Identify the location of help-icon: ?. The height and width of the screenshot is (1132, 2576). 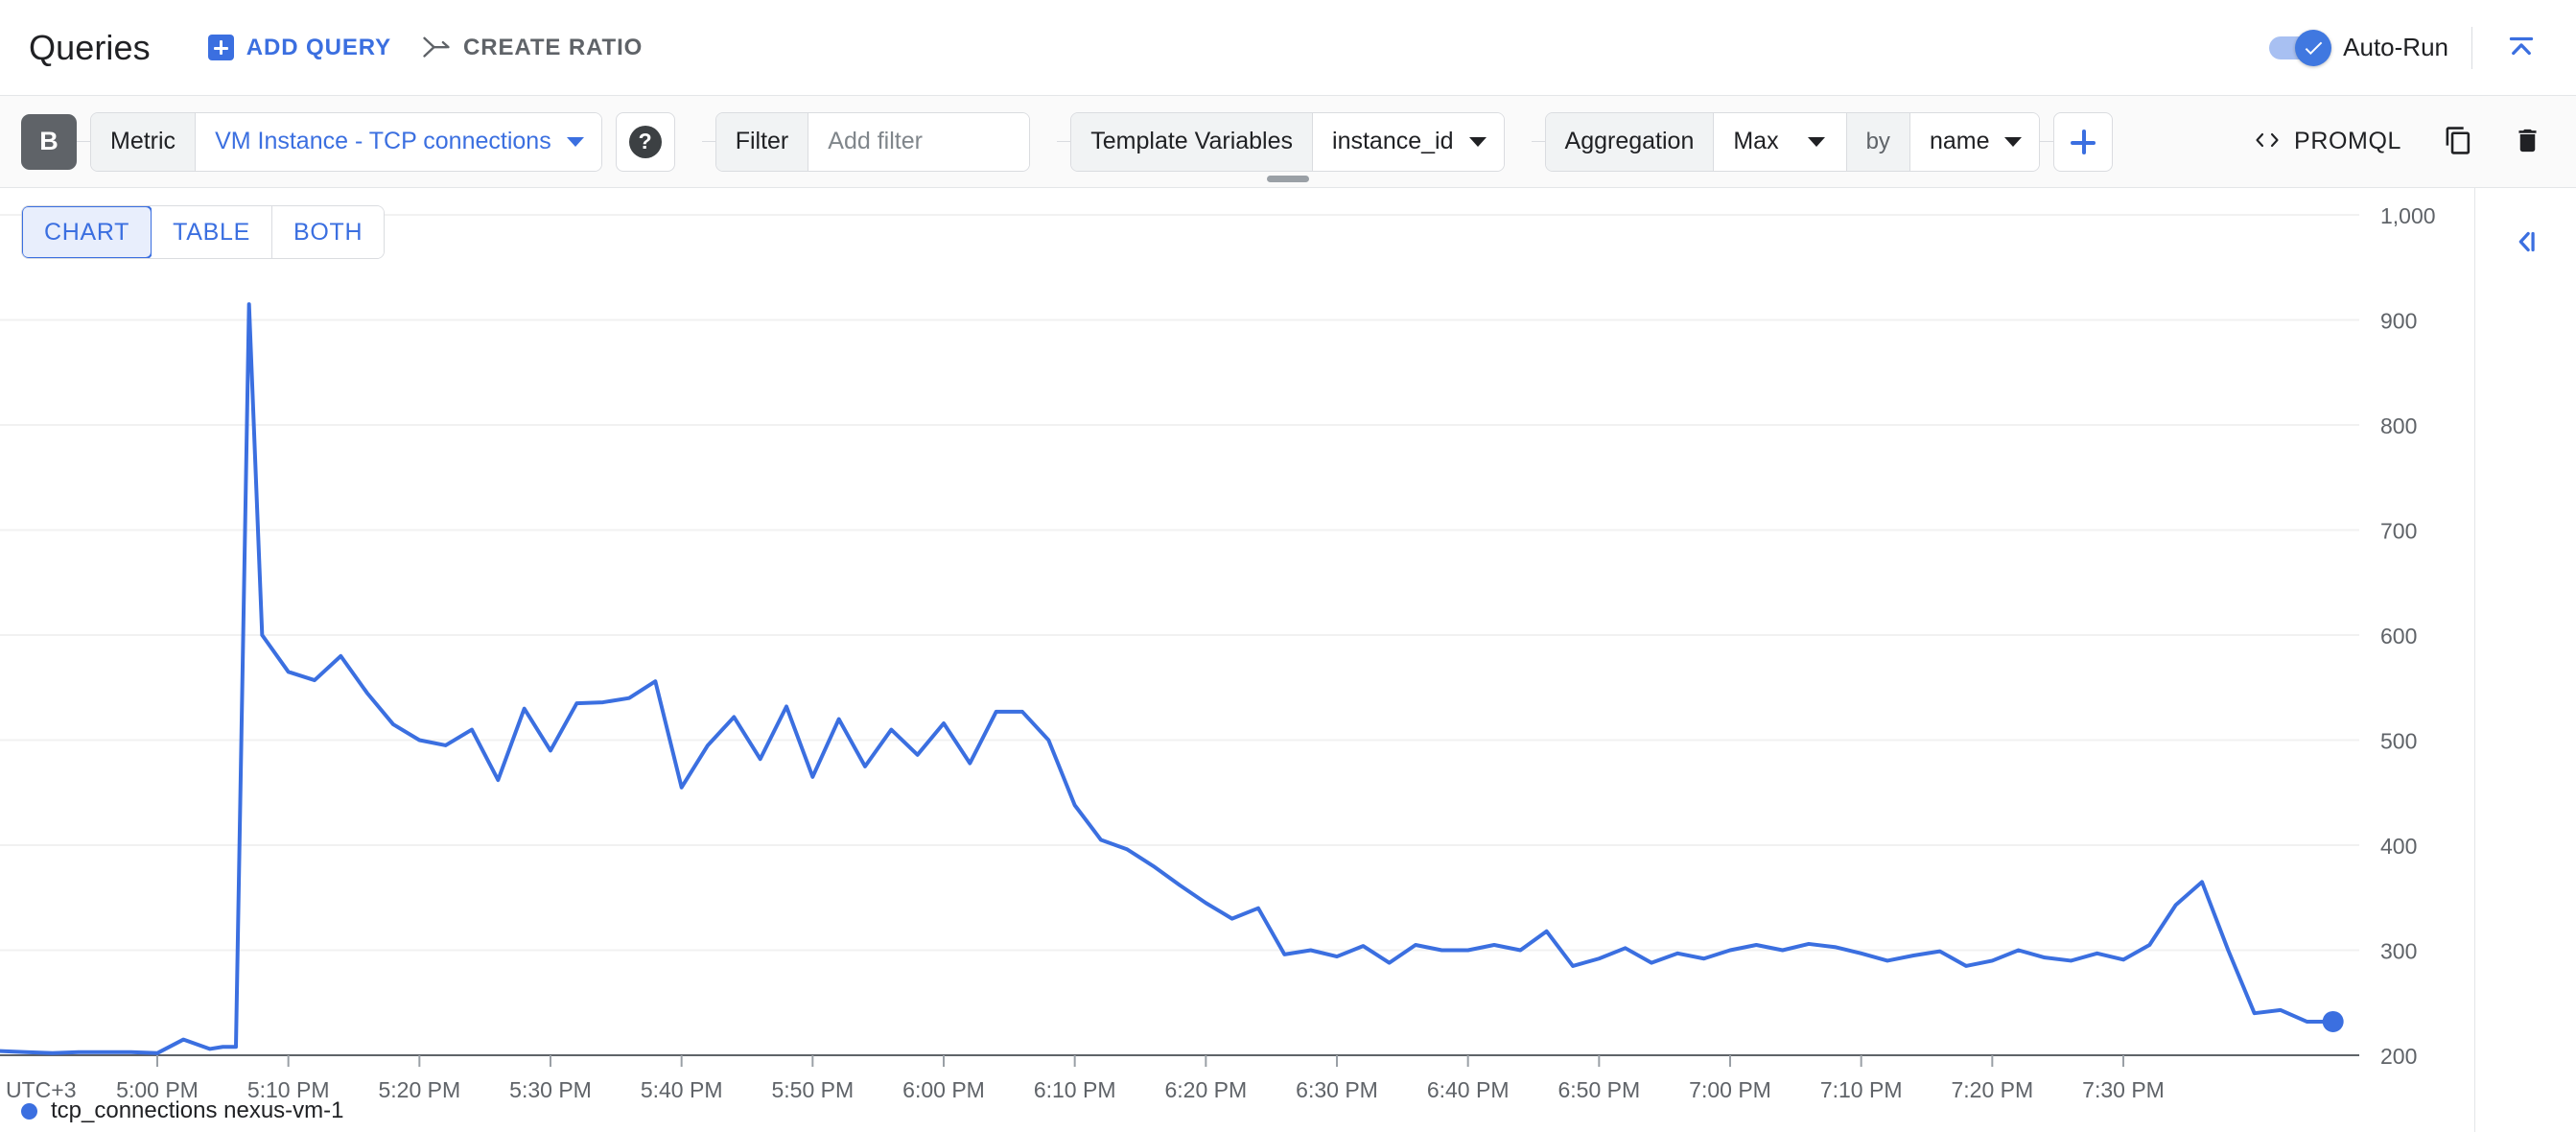
(645, 141).